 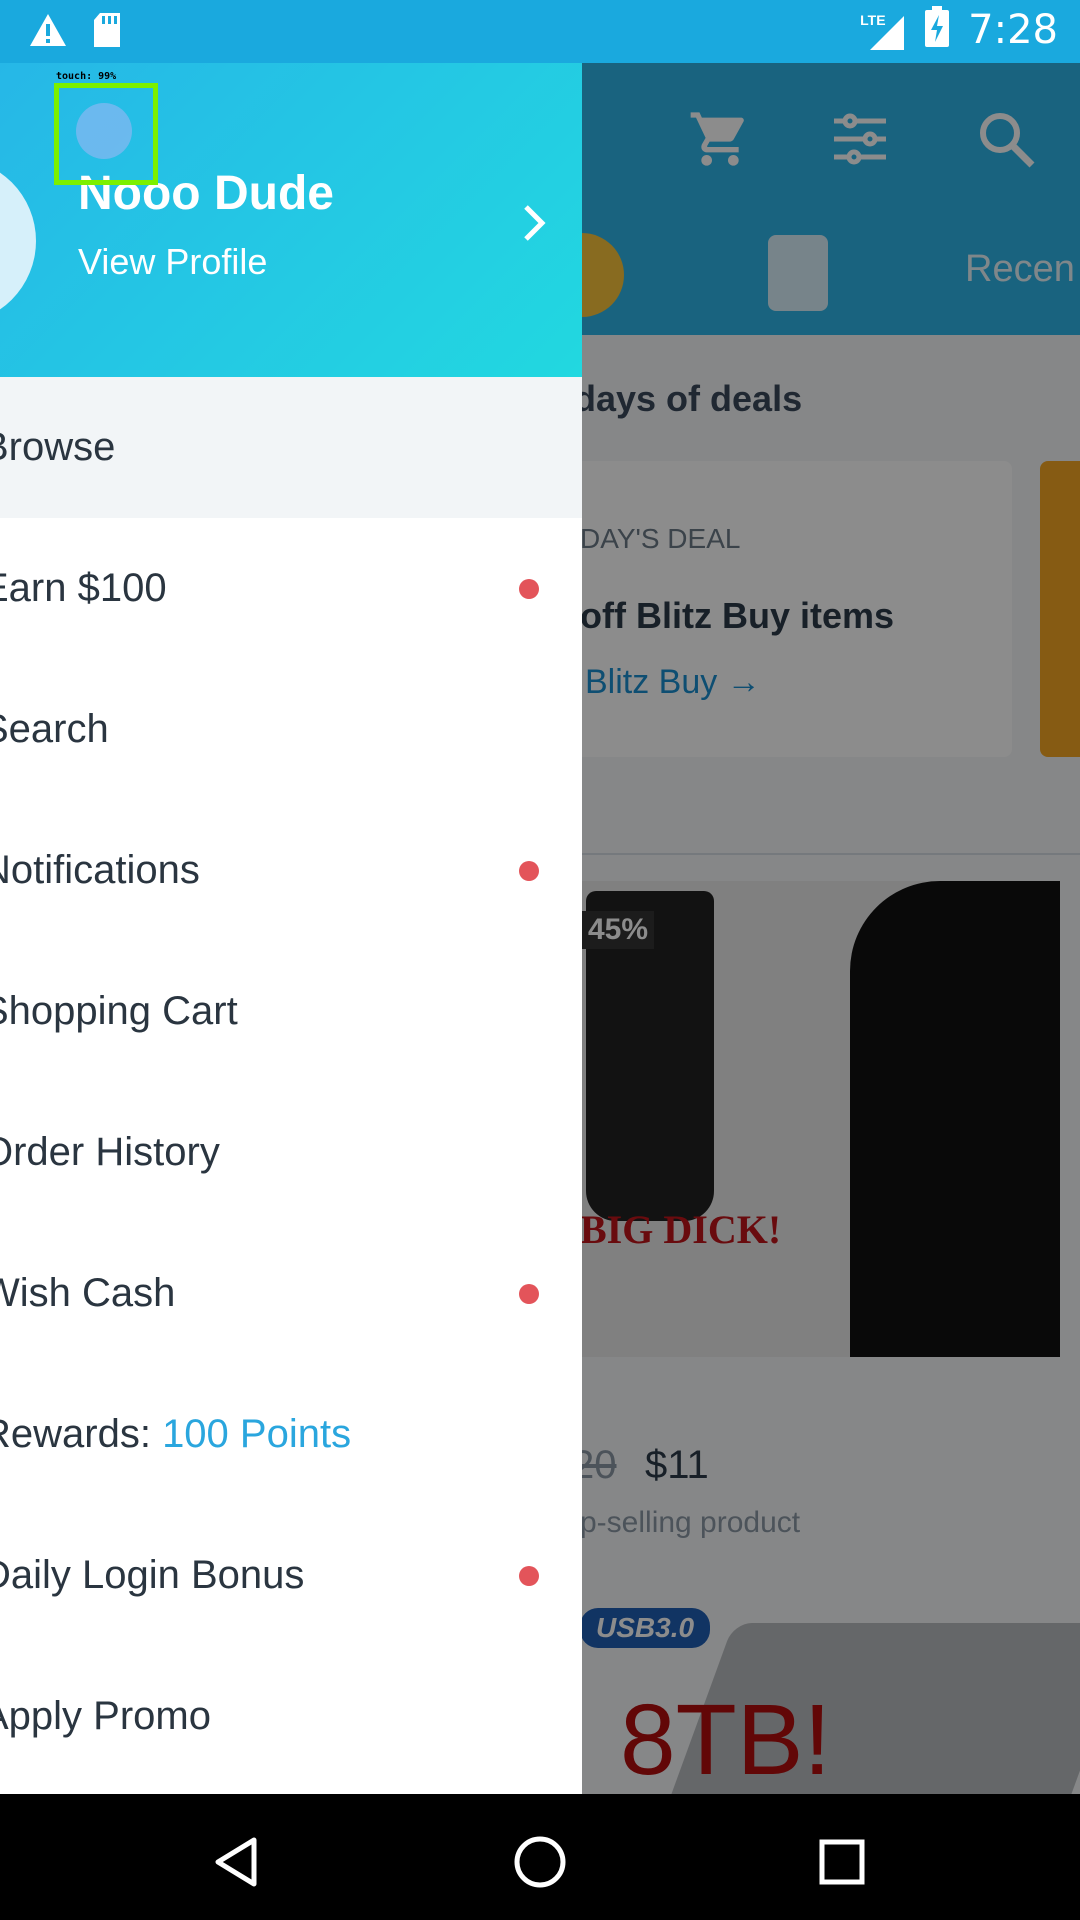 What do you see at coordinates (119, 1011) in the screenshot?
I see `menu-item-label: Shopping Cart` at bounding box center [119, 1011].